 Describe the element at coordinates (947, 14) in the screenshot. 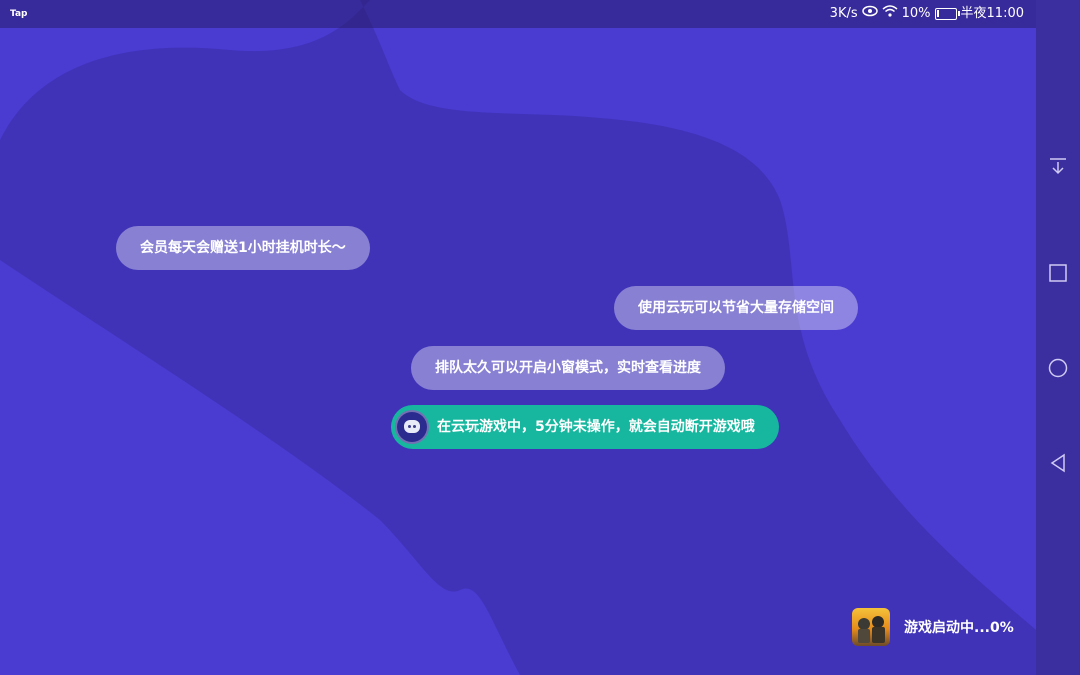

I see `battery-icon` at that location.